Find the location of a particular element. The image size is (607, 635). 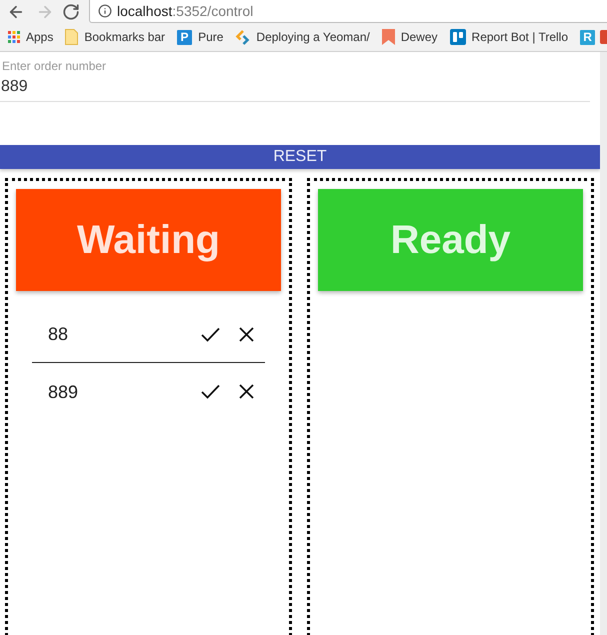

board-logo-icon is located at coordinates (458, 37).